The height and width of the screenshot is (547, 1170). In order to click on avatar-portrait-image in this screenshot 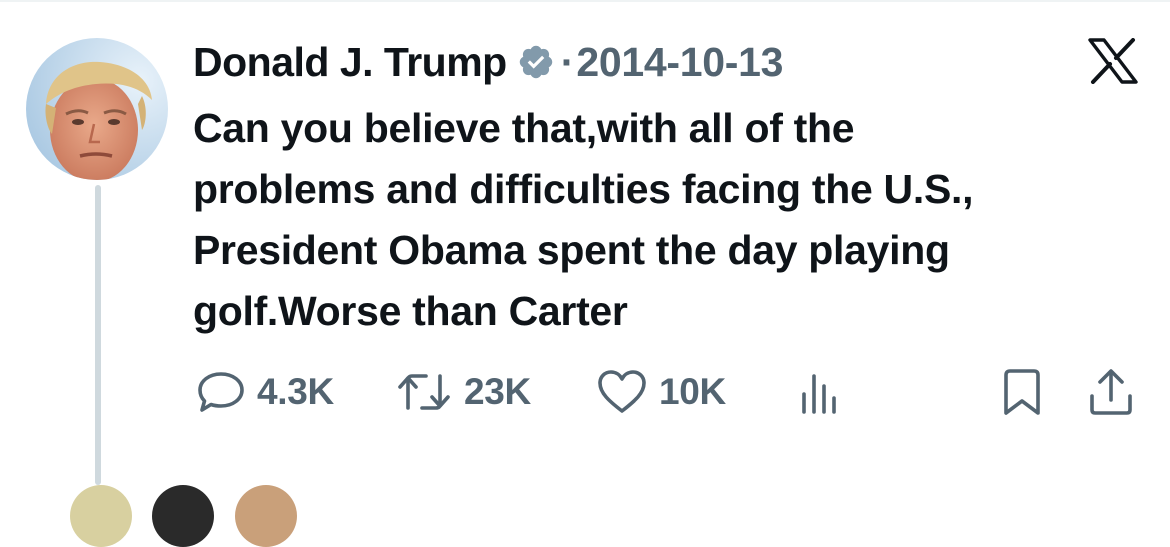, I will do `click(97, 109)`.